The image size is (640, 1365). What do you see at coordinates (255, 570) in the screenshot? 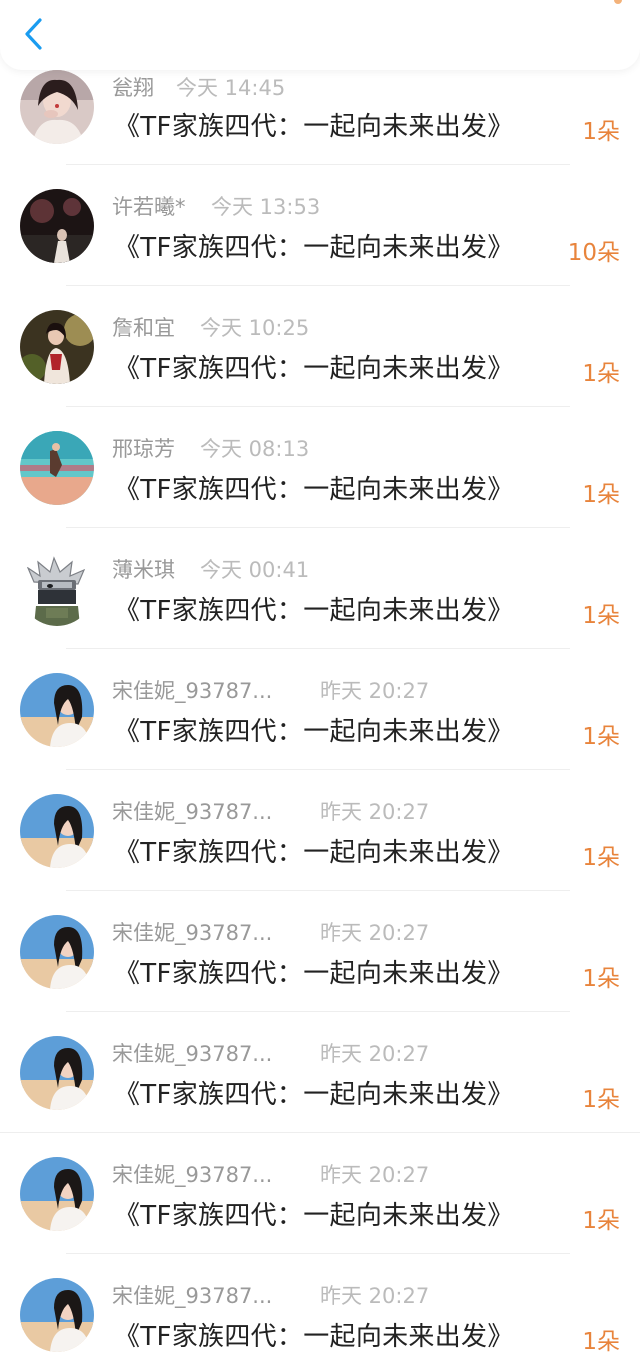
I see `timestamp: 今天 00:41` at bounding box center [255, 570].